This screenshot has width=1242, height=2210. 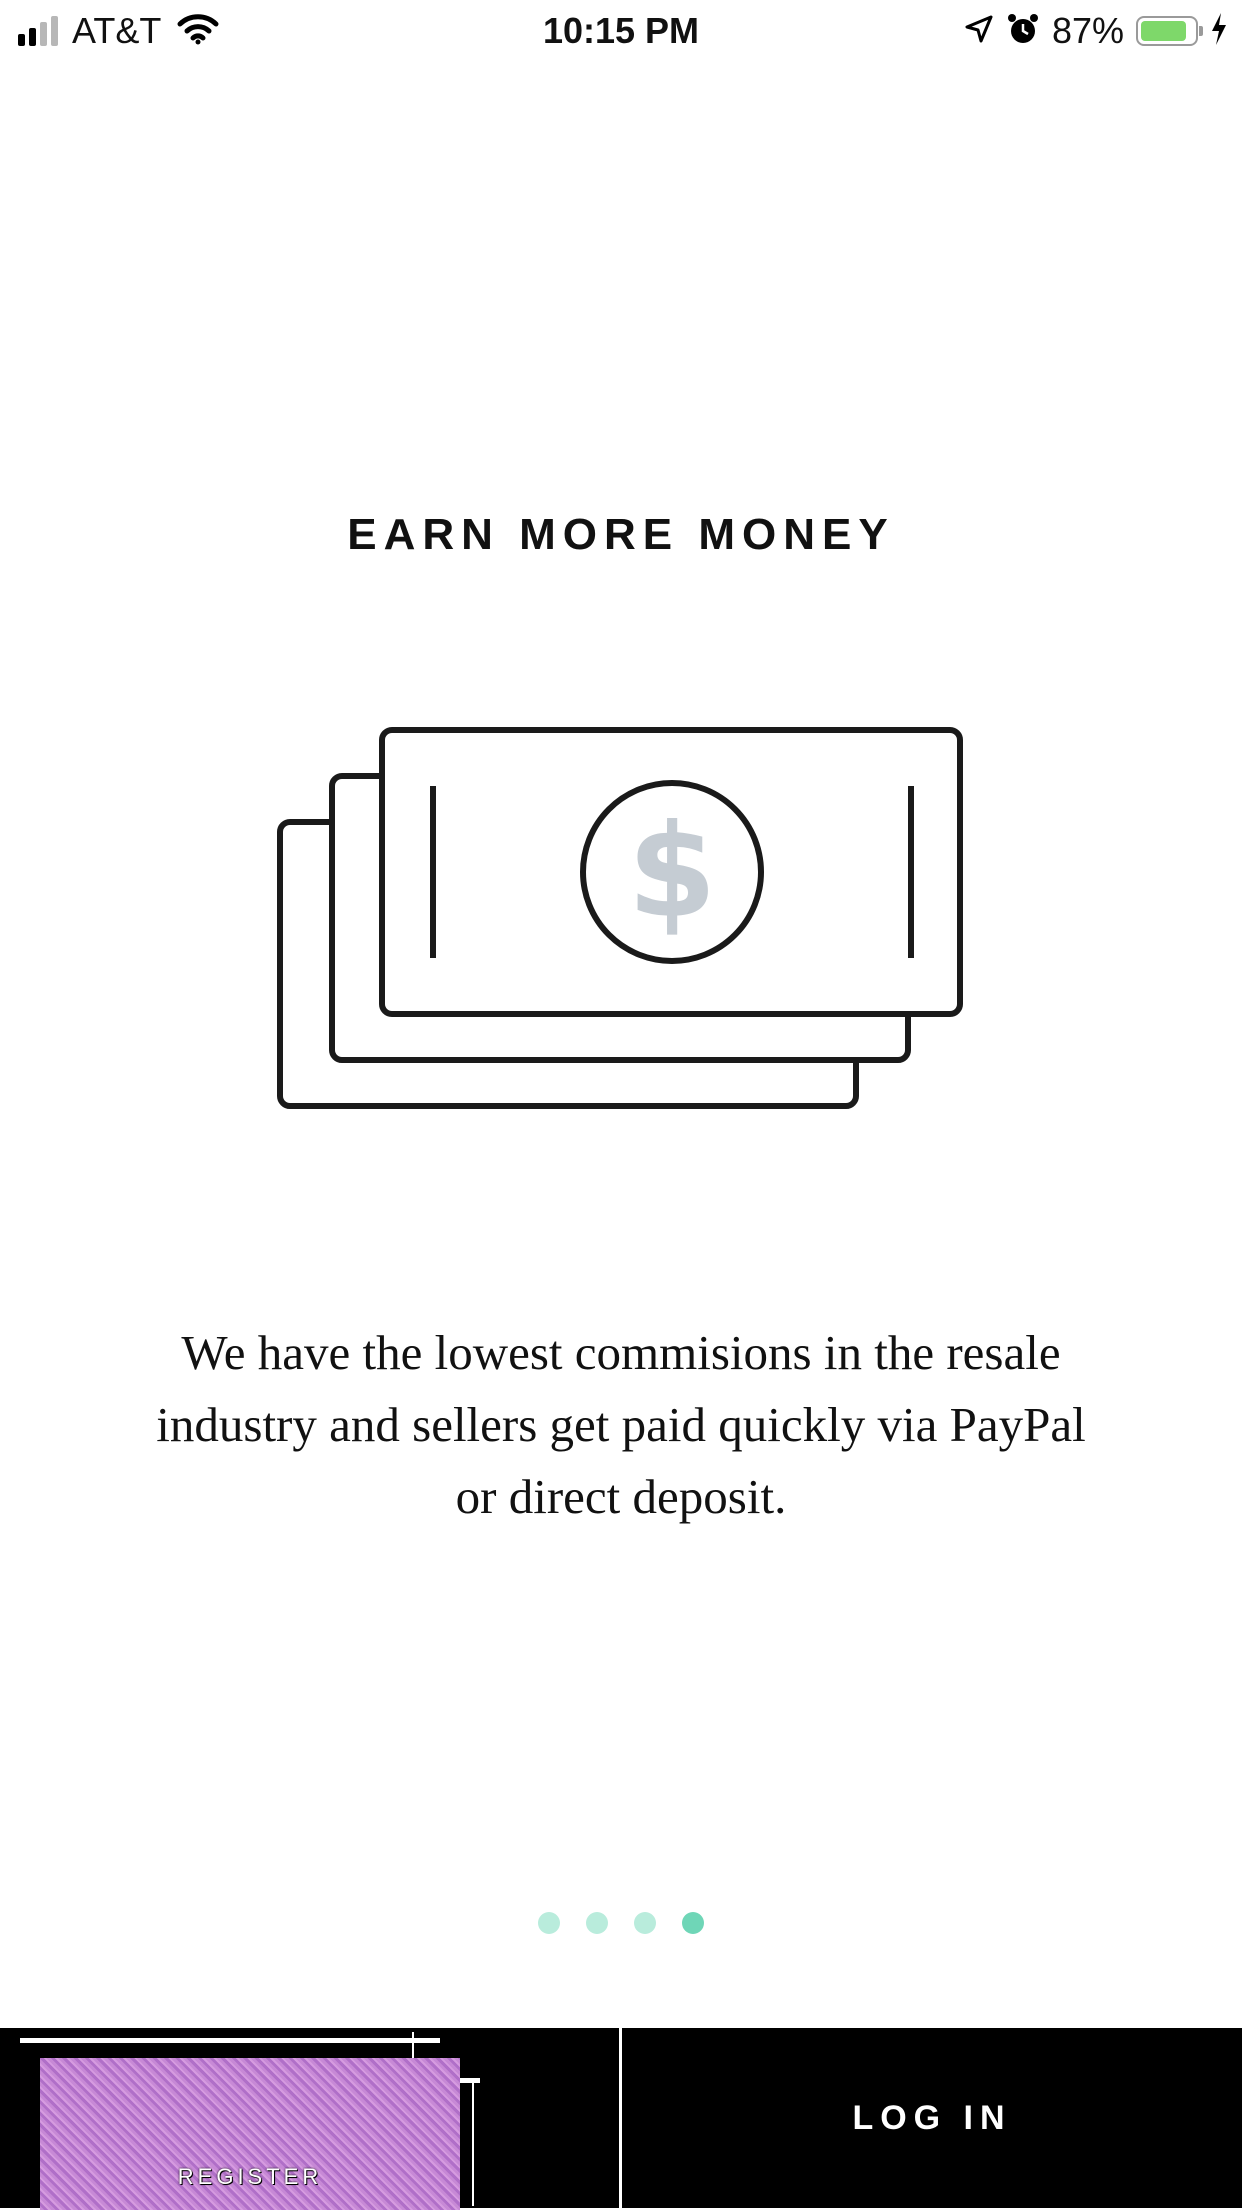 What do you see at coordinates (932, 2118) in the screenshot?
I see `login-button: LOG IN` at bounding box center [932, 2118].